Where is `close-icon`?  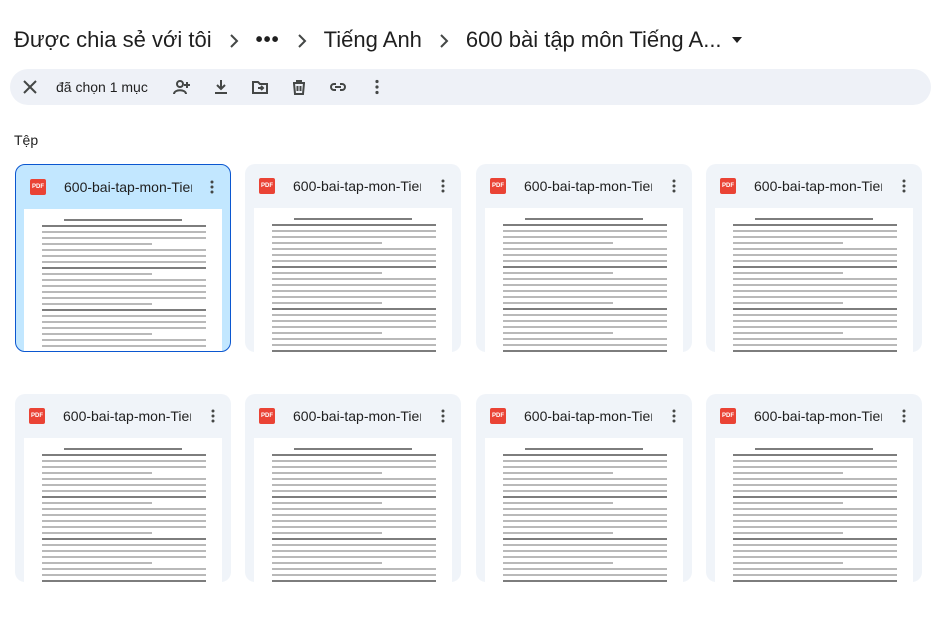
close-icon is located at coordinates (30, 87).